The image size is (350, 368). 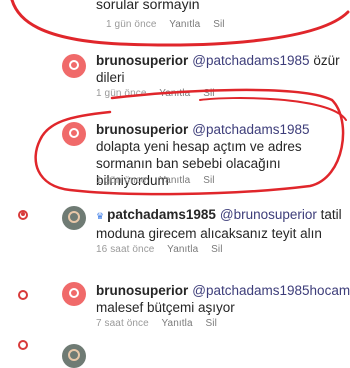 I want to click on verified-icon: ♛, so click(x=100, y=216).